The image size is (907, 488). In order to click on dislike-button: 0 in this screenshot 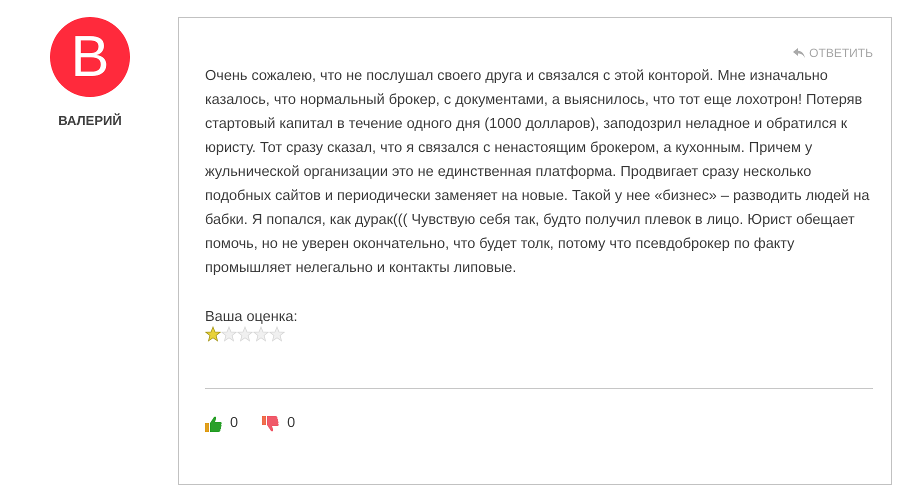, I will do `click(279, 424)`.